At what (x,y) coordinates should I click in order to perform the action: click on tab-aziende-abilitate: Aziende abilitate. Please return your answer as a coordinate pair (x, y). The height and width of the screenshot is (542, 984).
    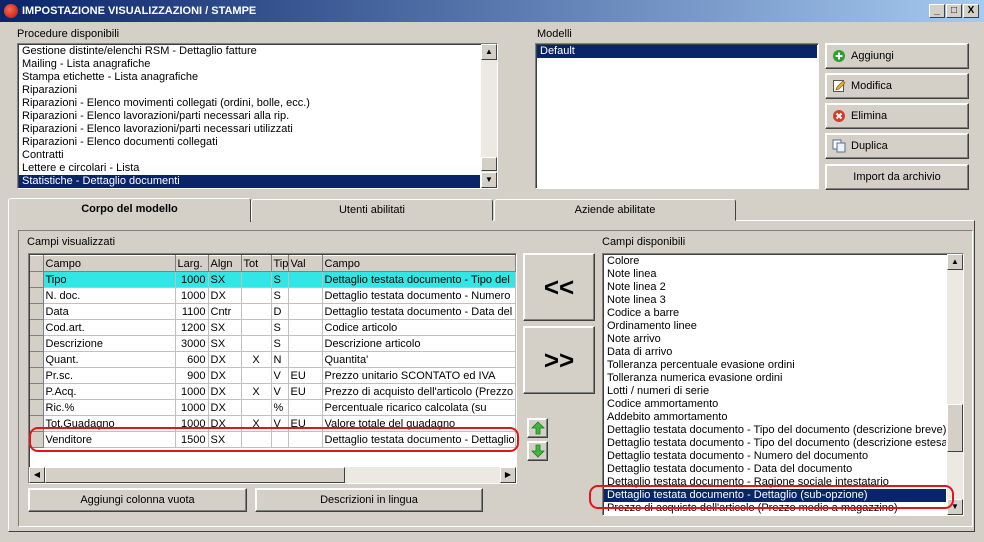
    Looking at the image, I should click on (615, 210).